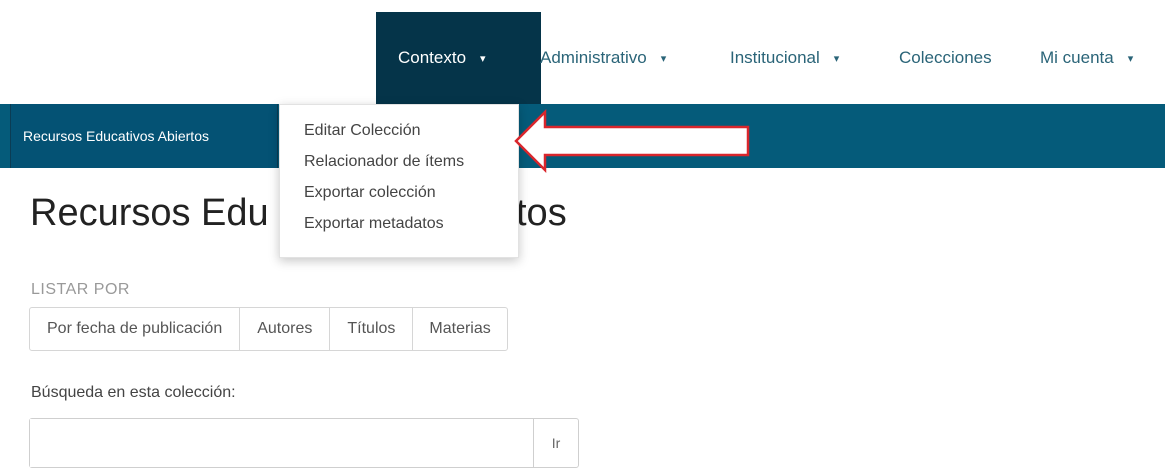 Image resolution: width=1165 pixels, height=468 pixels. I want to click on menu-item-exportar-metadatos: Exportar metadatos, so click(399, 223).